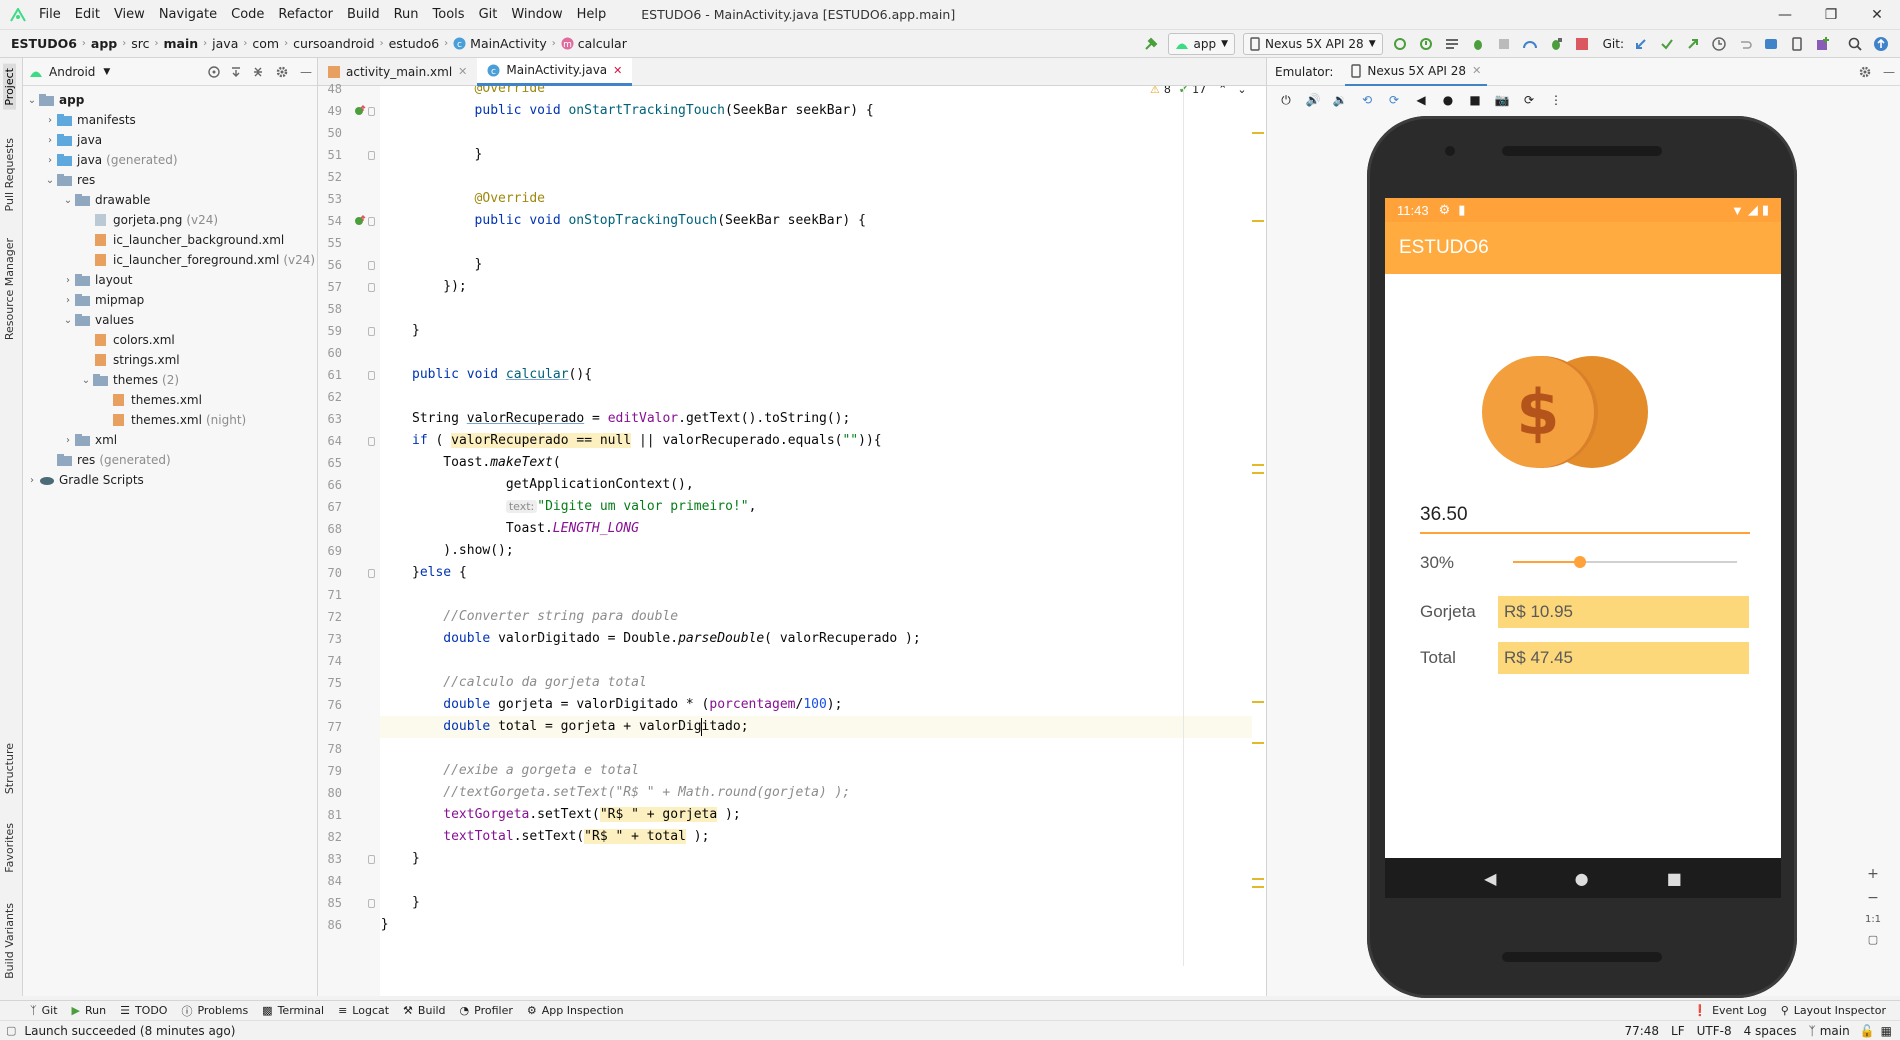 The width and height of the screenshot is (1900, 1040). What do you see at coordinates (170, 120) in the screenshot?
I see `tree-item: › manifests` at bounding box center [170, 120].